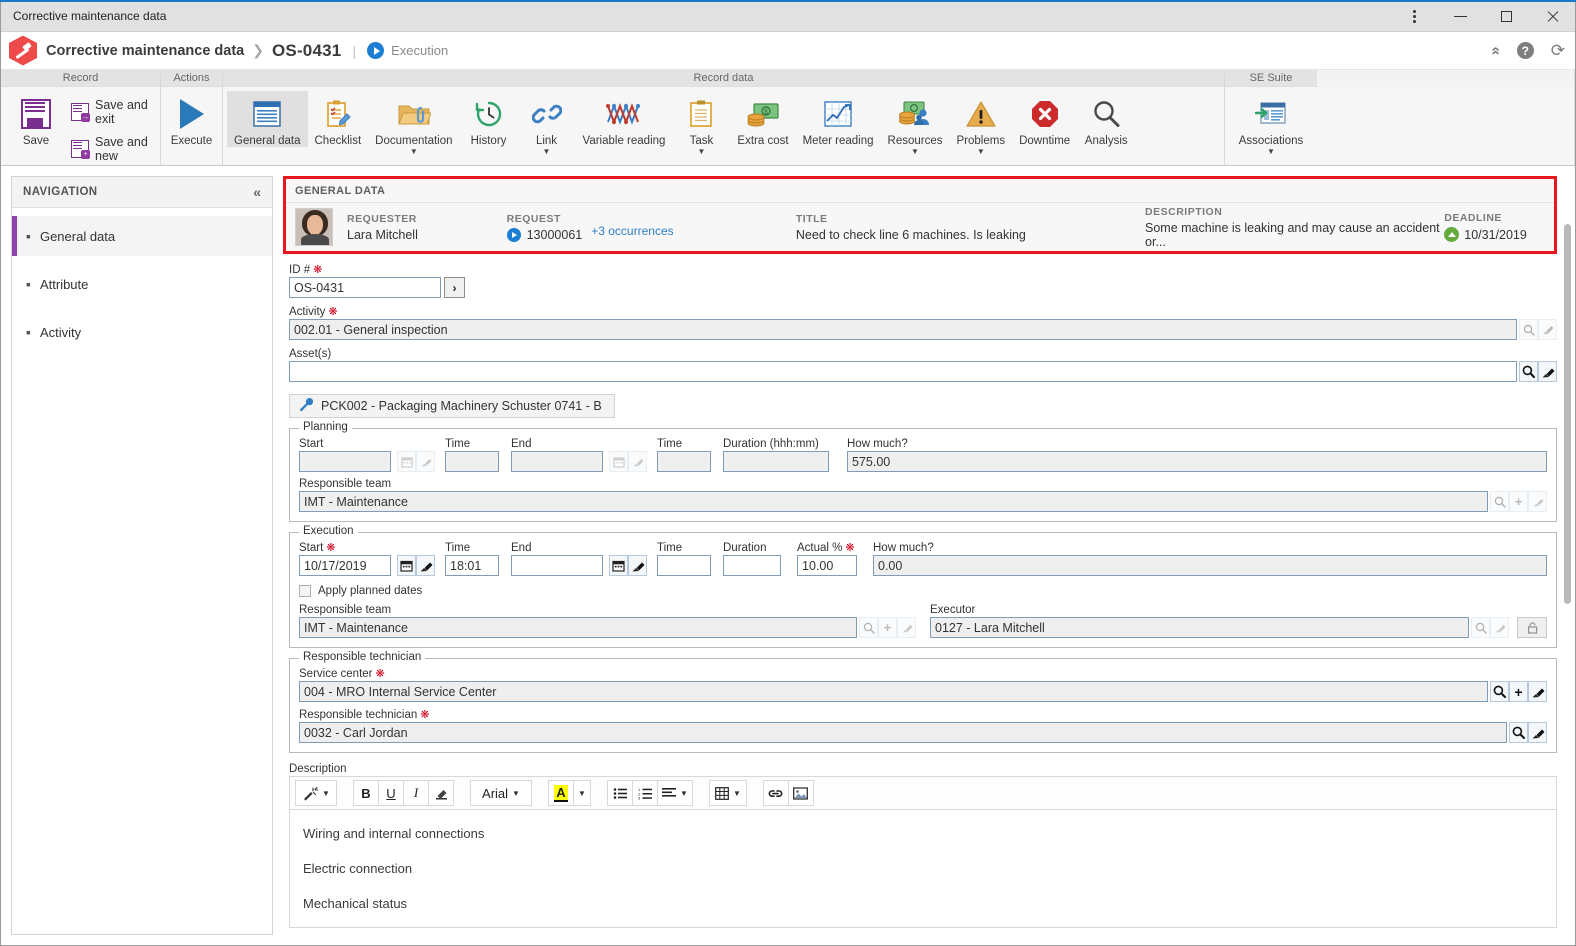 Image resolution: width=1576 pixels, height=946 pixels. What do you see at coordinates (1499, 691) in the screenshot?
I see `service-center-search-icon` at bounding box center [1499, 691].